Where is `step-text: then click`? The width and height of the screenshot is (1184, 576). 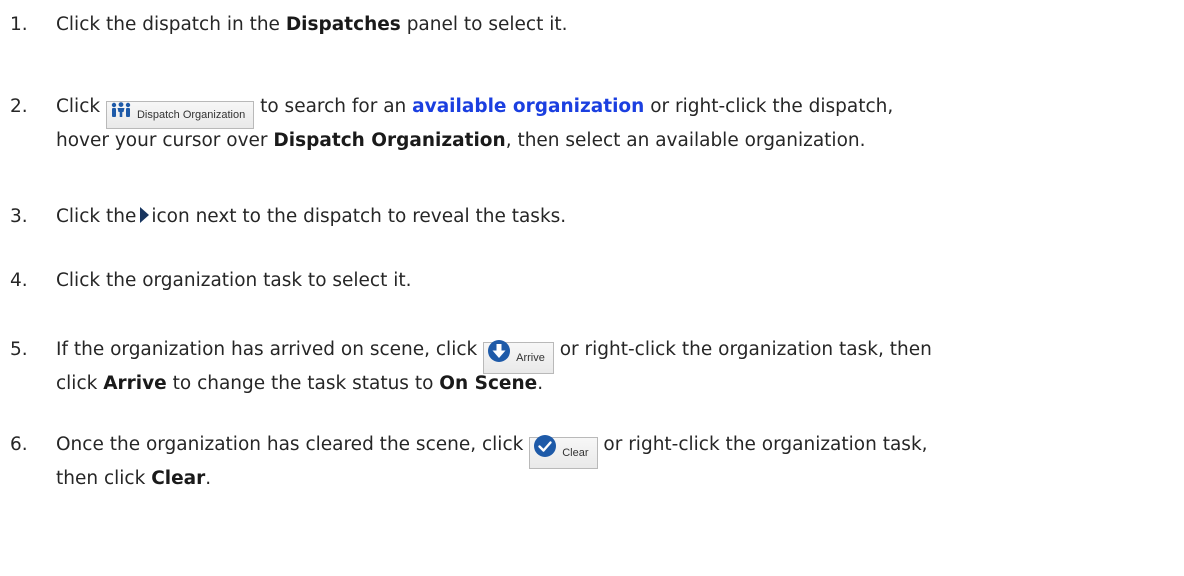 step-text: then click is located at coordinates (104, 478).